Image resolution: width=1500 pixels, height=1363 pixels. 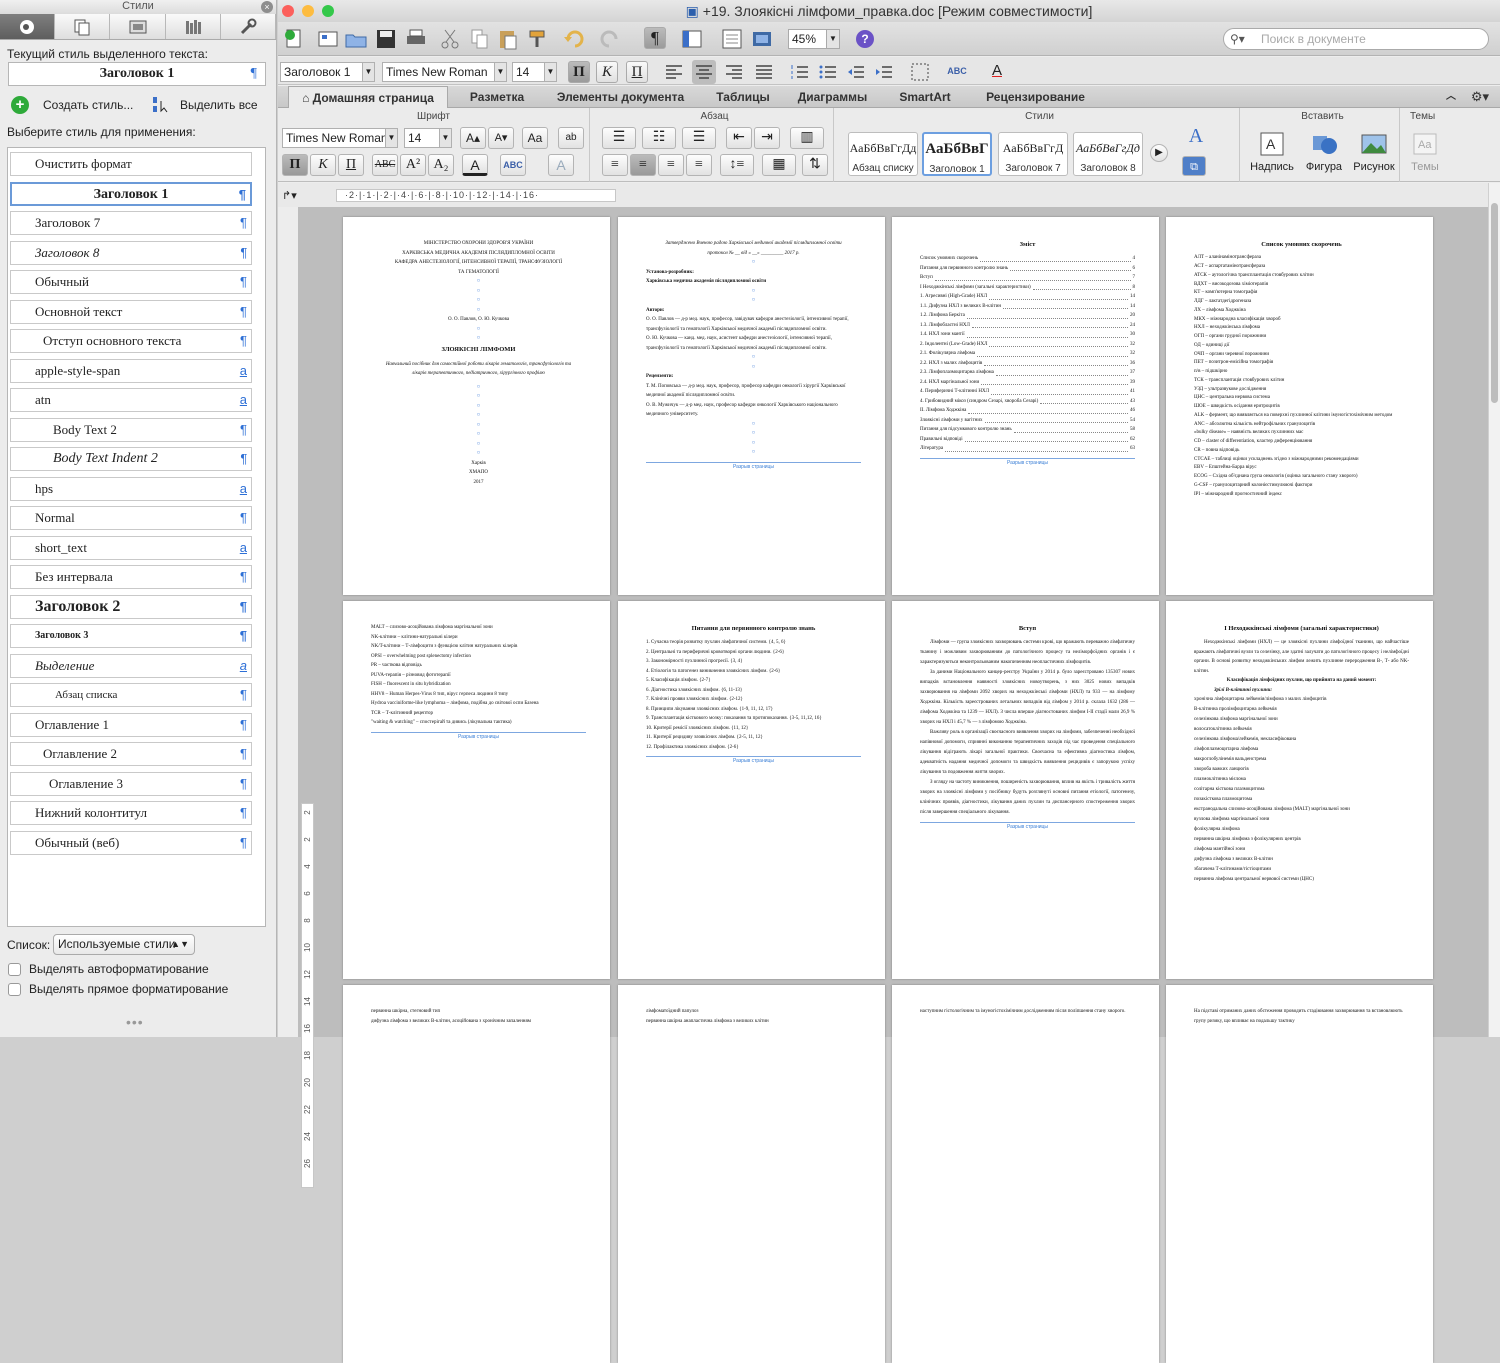 What do you see at coordinates (1374, 151) in the screenshot?
I see `insert-picture-button: Рисунок` at bounding box center [1374, 151].